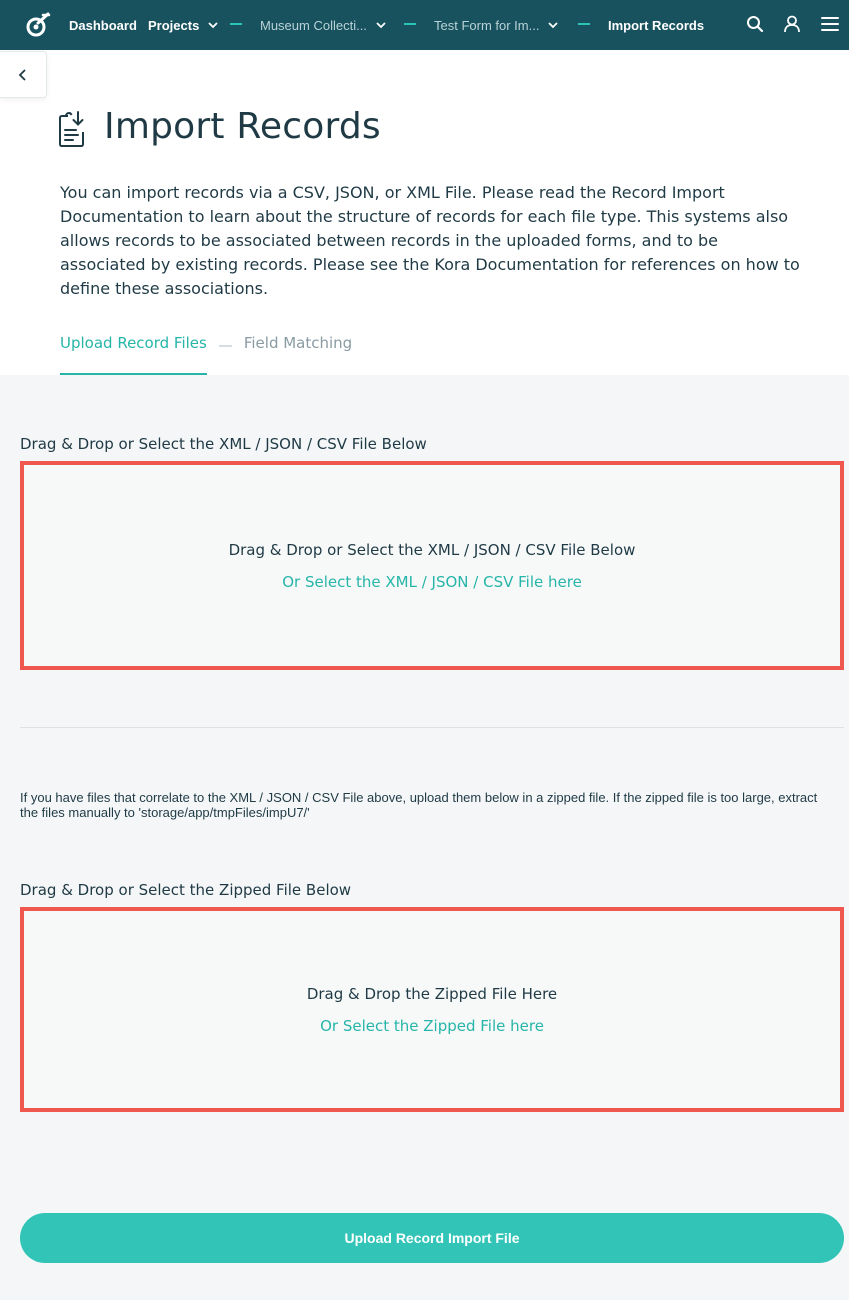 This screenshot has width=849, height=1300. Describe the element at coordinates (432, 582) in the screenshot. I see `record-file-select-link: Or Select the XML / JSON / CSV File here` at that location.